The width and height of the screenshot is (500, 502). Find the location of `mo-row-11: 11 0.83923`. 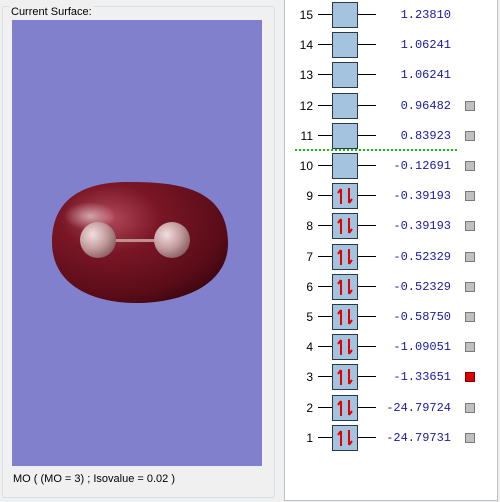

mo-row-11: 11 0.83923 is located at coordinates (391, 136).